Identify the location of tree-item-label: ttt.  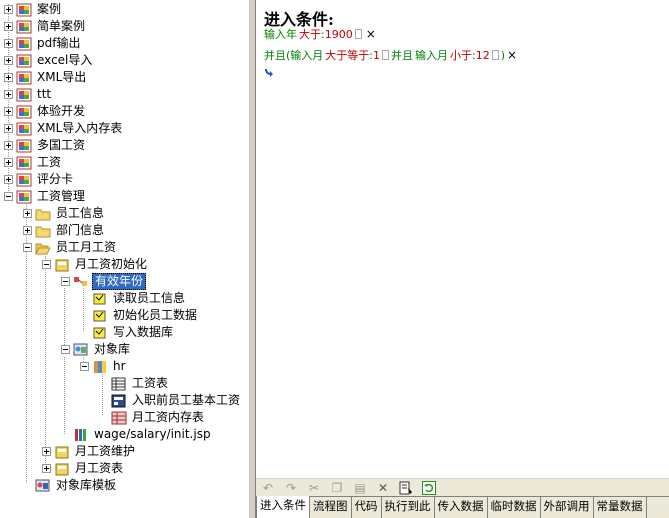
(44, 94).